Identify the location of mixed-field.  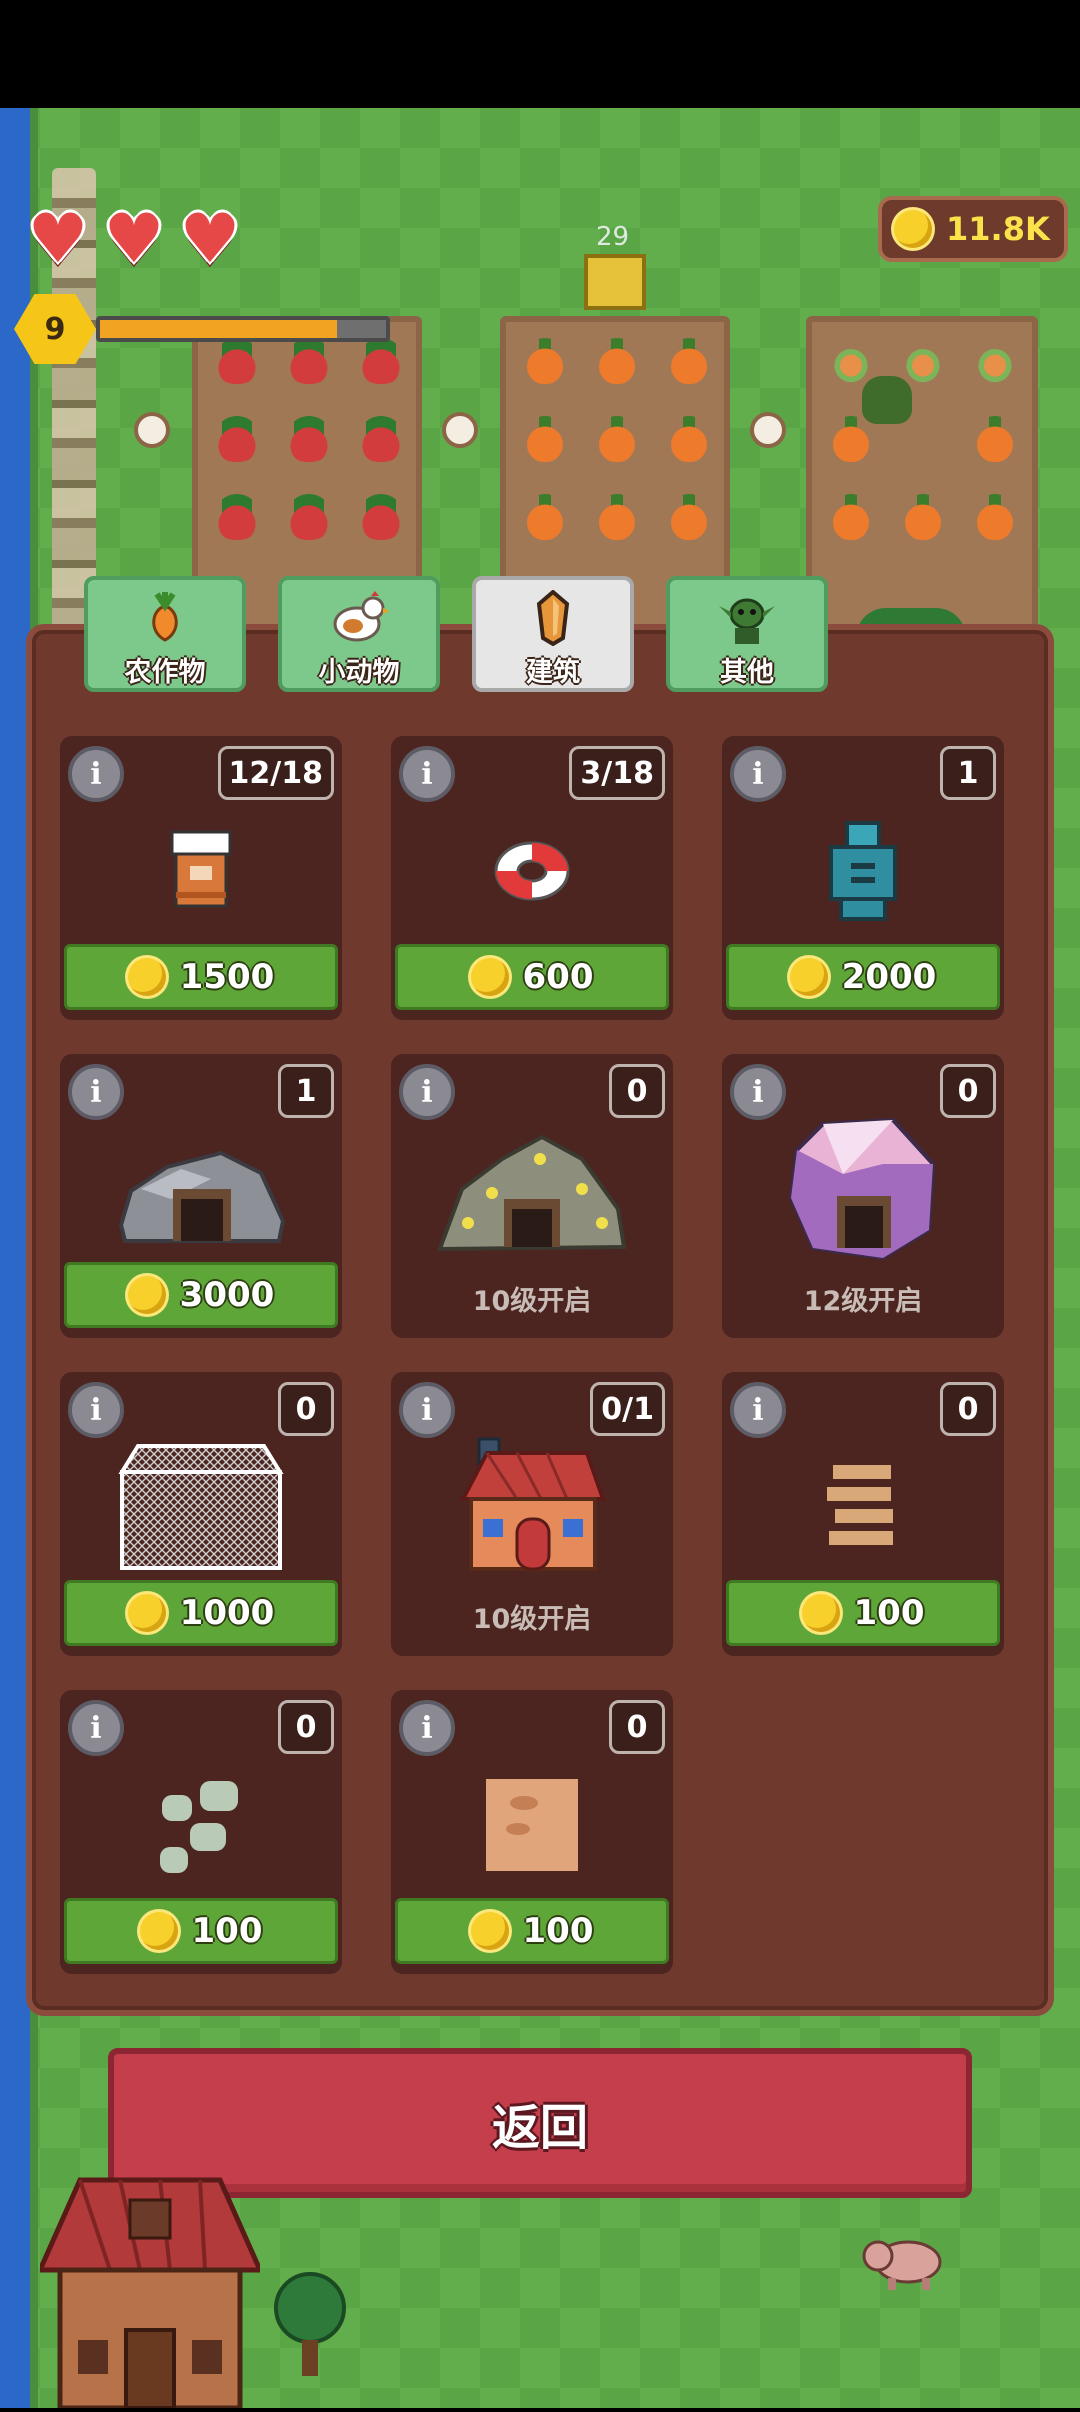
(922, 481).